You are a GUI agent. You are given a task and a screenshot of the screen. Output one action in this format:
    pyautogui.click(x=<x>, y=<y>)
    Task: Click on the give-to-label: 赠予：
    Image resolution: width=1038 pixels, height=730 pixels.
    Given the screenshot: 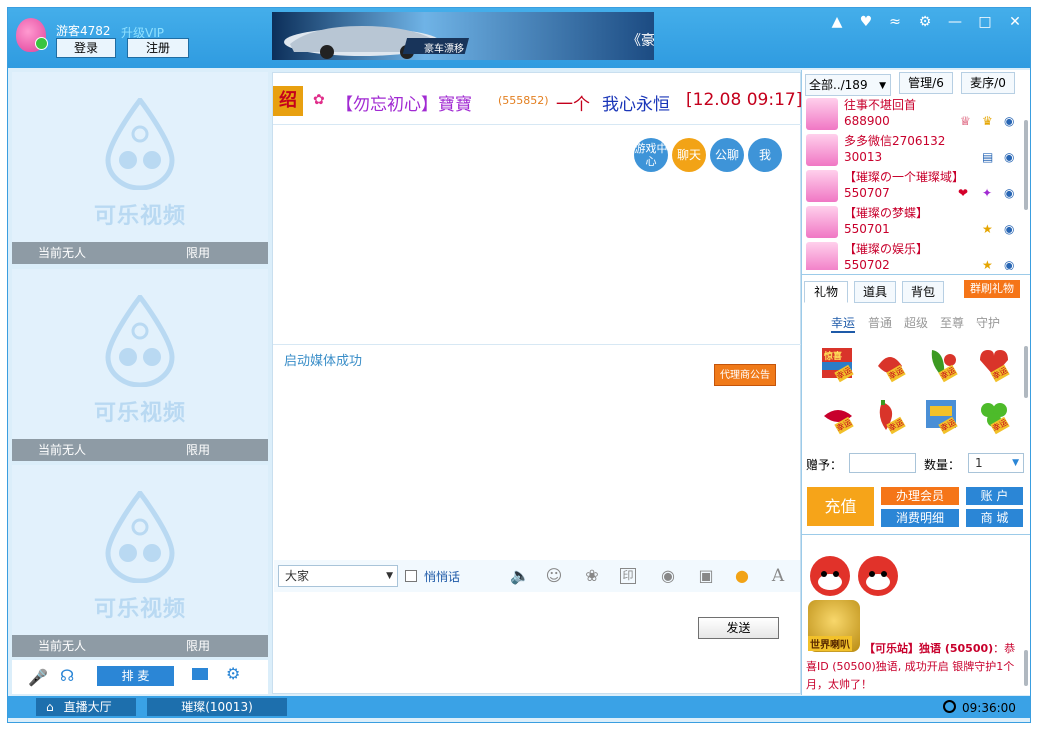 What is the action you would take?
    pyautogui.click(x=824, y=465)
    